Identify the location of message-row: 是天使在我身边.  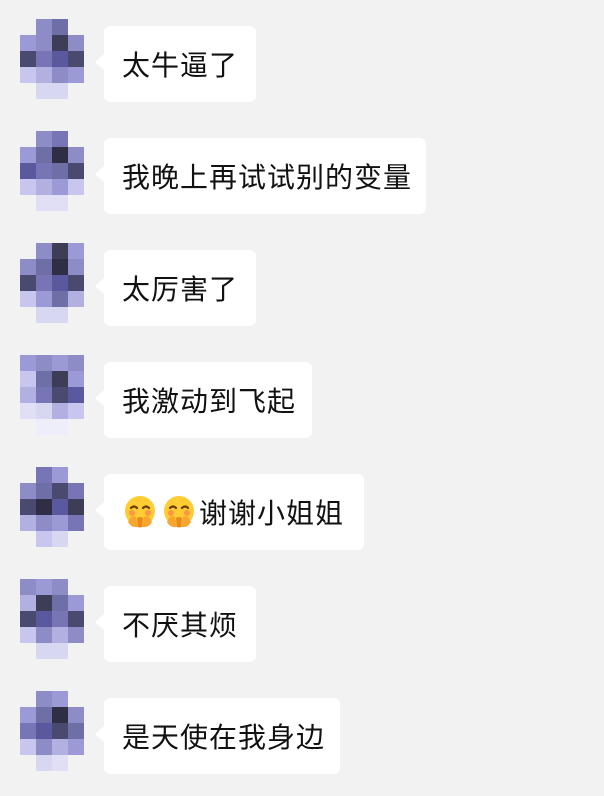
(305, 732).